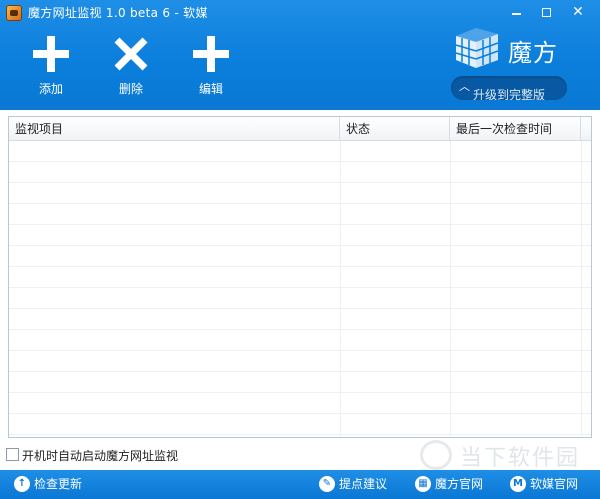  Describe the element at coordinates (509, 94) in the screenshot. I see `upgrade-label: 升级到完整版` at that location.